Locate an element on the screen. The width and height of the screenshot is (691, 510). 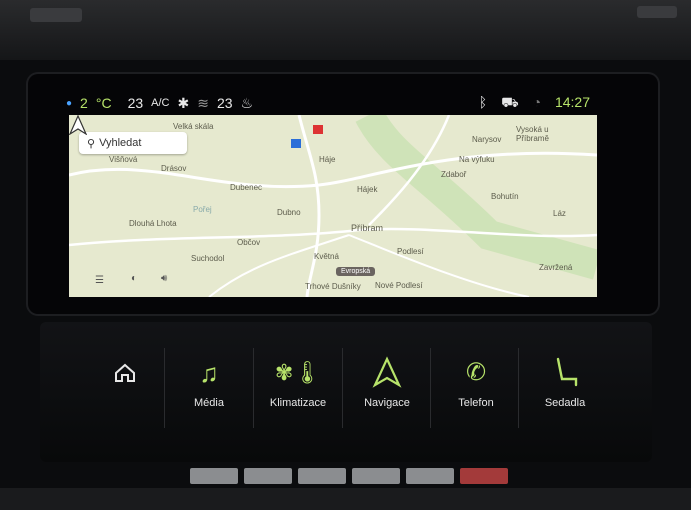
map-label: Zdaboř is located at coordinates (454, 174).